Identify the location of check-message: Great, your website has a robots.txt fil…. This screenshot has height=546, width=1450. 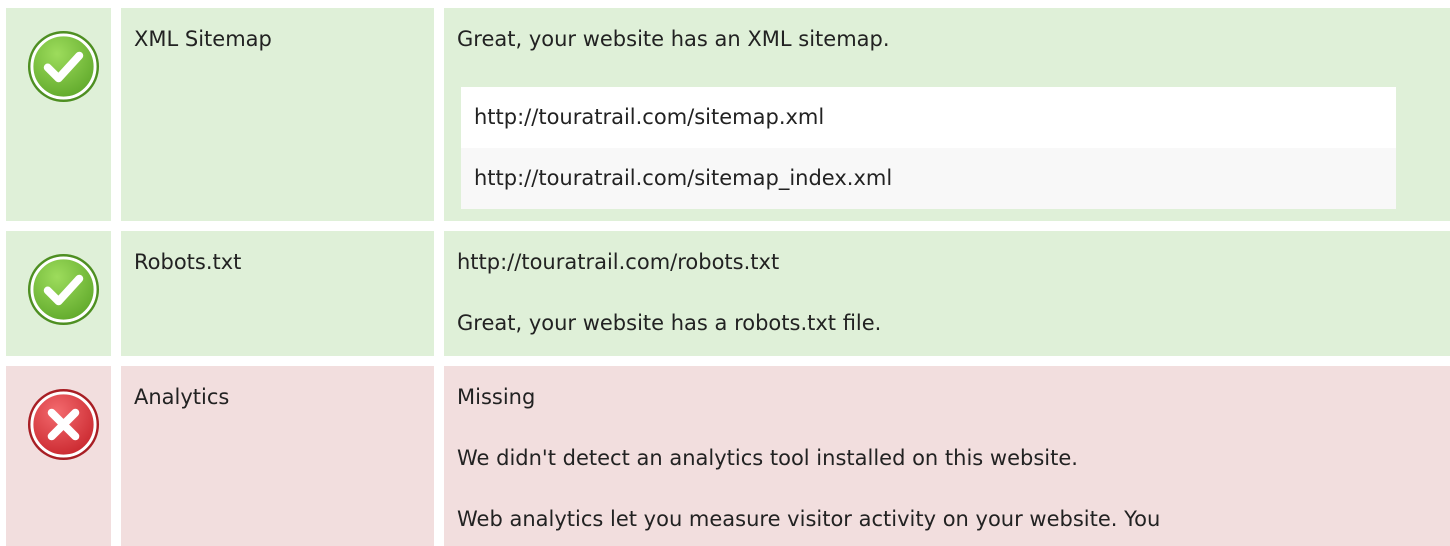
(669, 323).